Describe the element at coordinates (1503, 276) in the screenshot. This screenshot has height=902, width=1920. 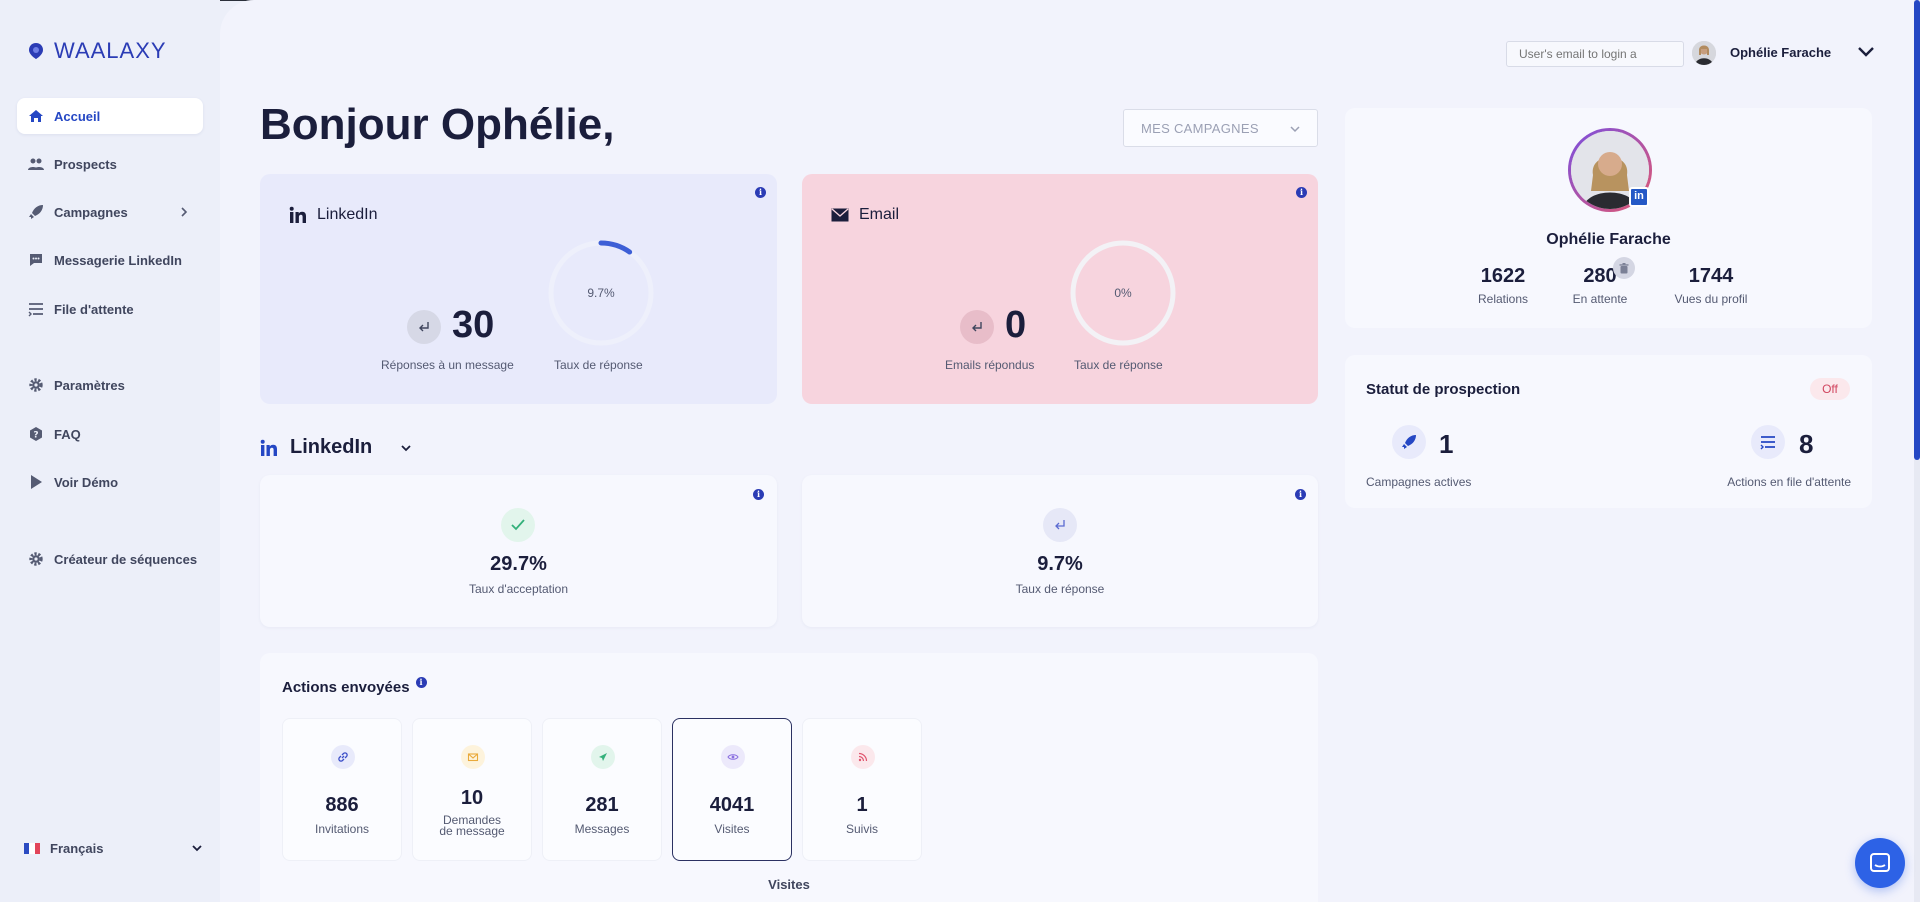
I see `profile-stat-value: 1622` at that location.